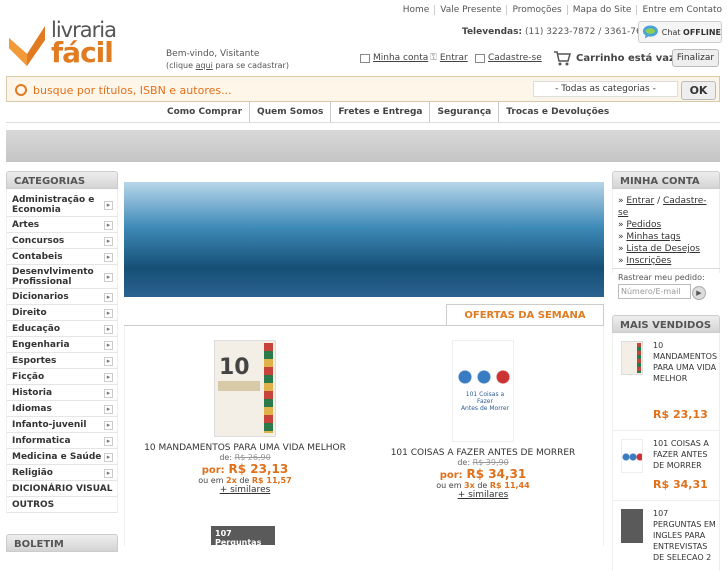 This screenshot has width=727, height=571. What do you see at coordinates (654, 291) in the screenshot?
I see `track-input: Número/E-mail` at bounding box center [654, 291].